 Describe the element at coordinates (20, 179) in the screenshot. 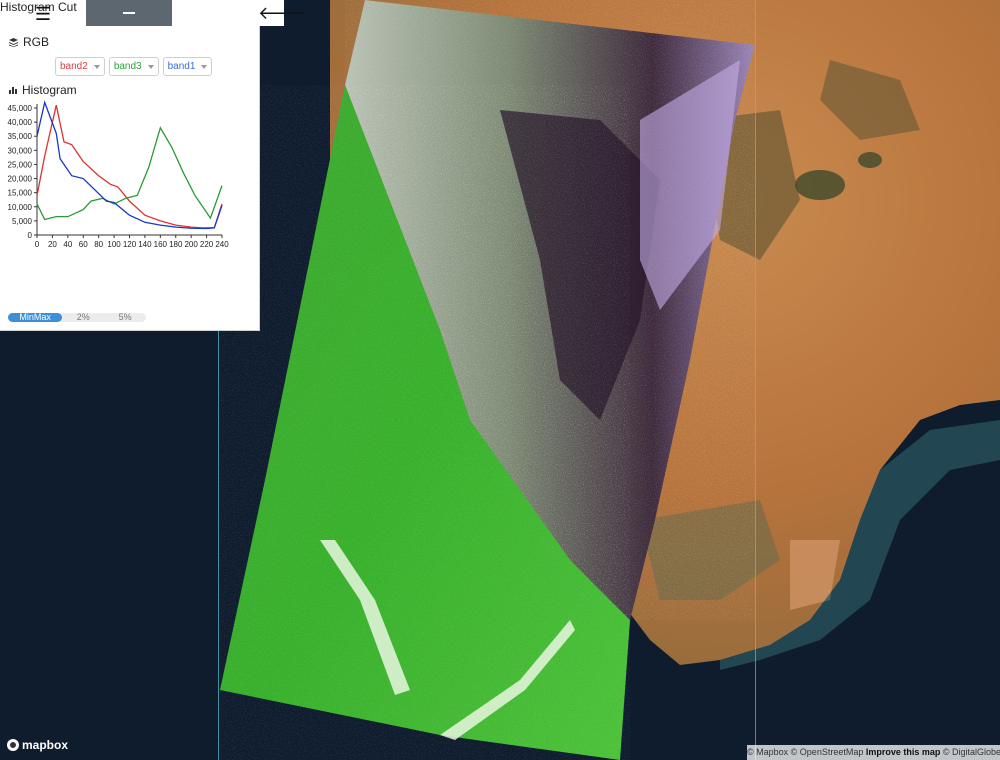

I see `y-tick-label: 20,000` at that location.